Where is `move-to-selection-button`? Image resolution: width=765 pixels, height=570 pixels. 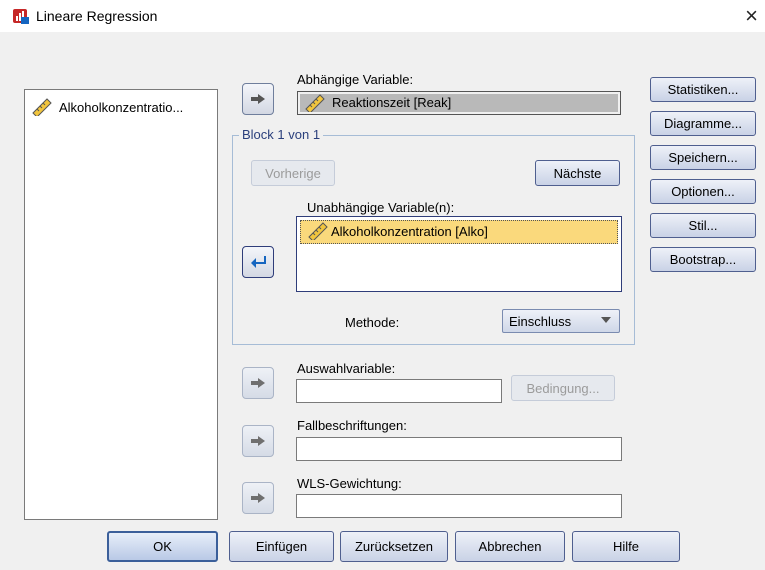
move-to-selection-button is located at coordinates (258, 383).